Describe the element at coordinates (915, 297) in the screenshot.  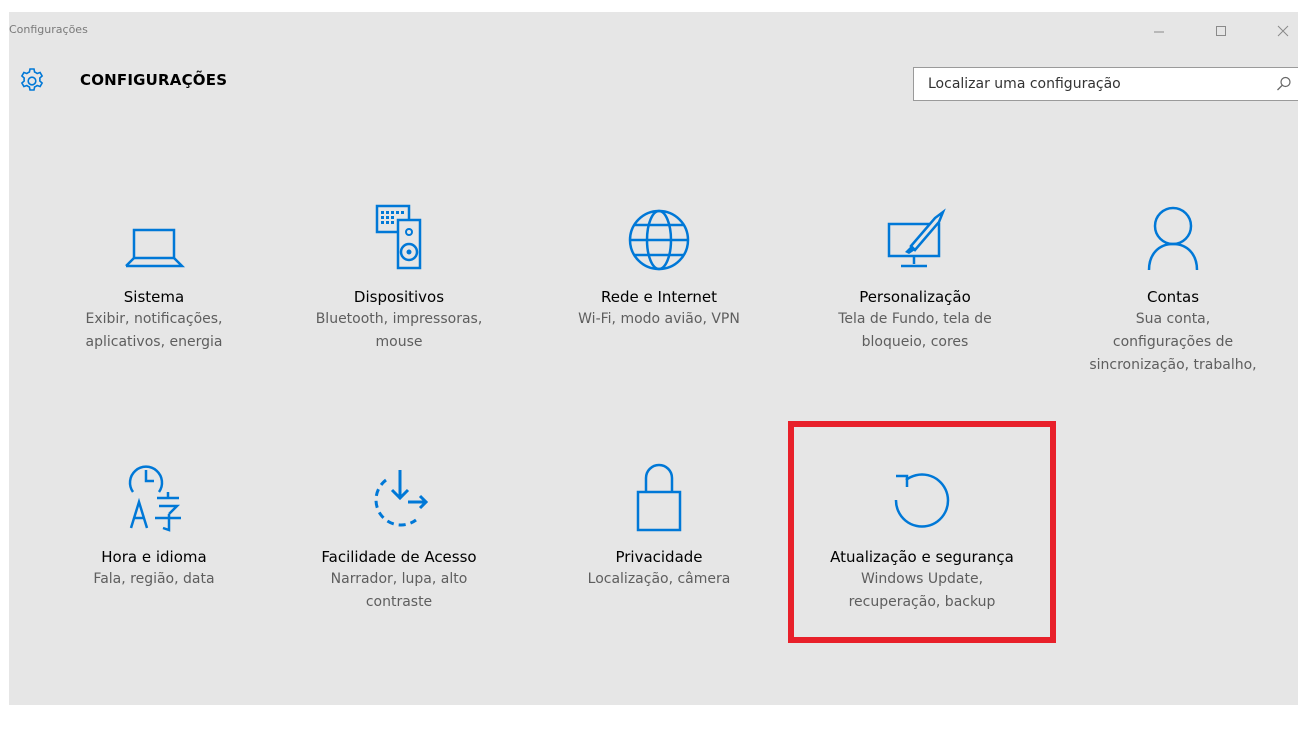
I see `tile-name: Personalização` at that location.